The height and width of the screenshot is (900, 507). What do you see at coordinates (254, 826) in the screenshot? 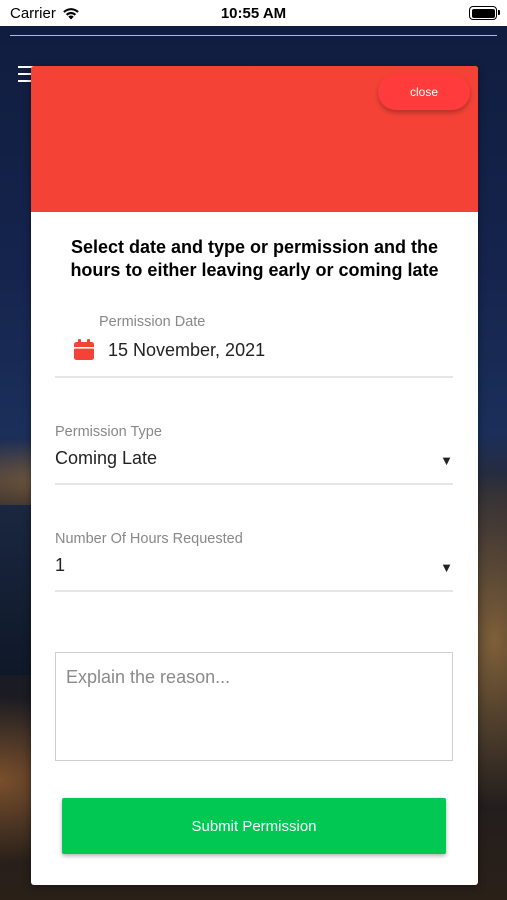
I see `submit-permission-button: Submit Permission` at bounding box center [254, 826].